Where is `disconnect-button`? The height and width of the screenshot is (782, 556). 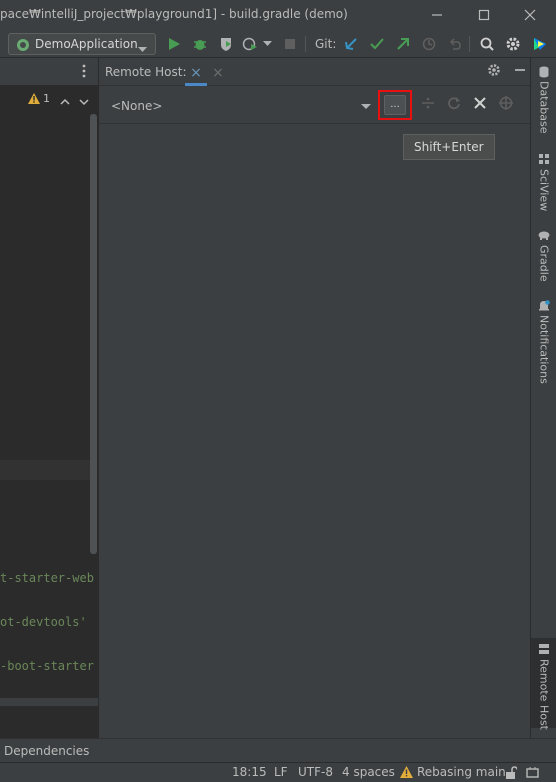 disconnect-button is located at coordinates (480, 105).